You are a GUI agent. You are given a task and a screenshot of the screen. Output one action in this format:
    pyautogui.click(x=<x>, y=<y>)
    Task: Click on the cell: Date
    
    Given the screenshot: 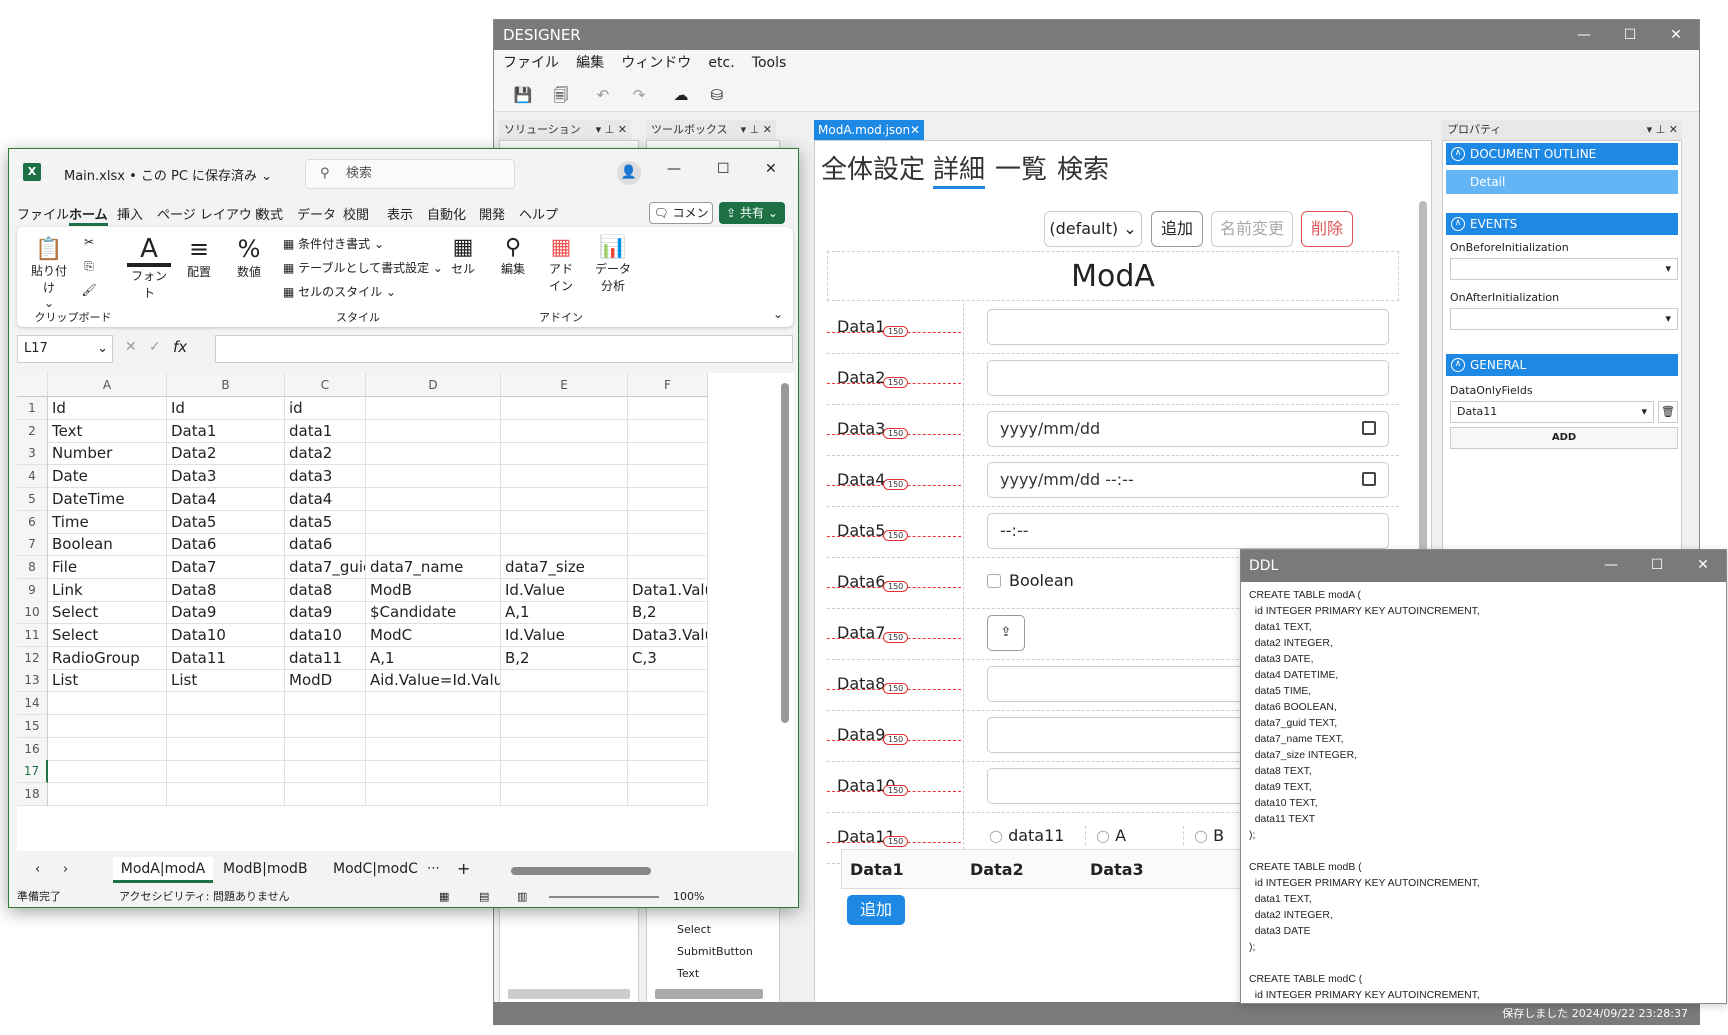 What is the action you would take?
    pyautogui.click(x=107, y=477)
    